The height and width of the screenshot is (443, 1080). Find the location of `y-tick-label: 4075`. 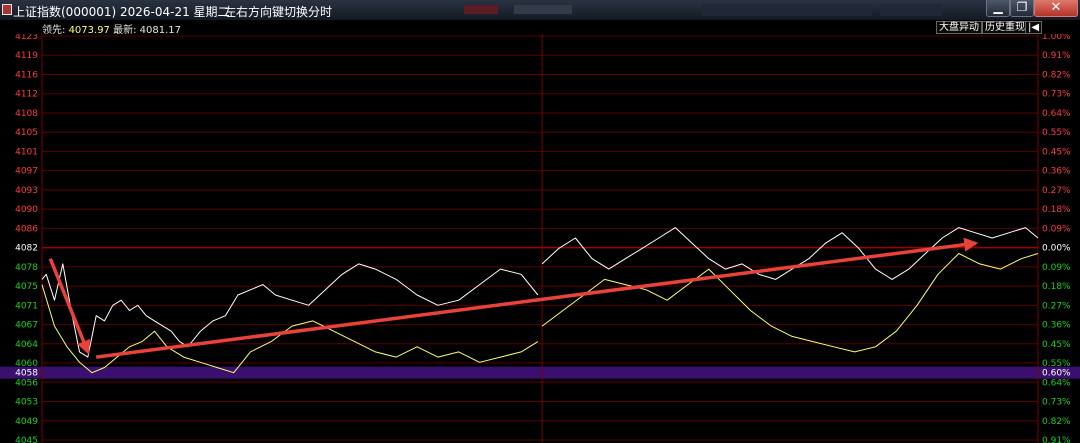

y-tick-label: 4075 is located at coordinates (26, 287).